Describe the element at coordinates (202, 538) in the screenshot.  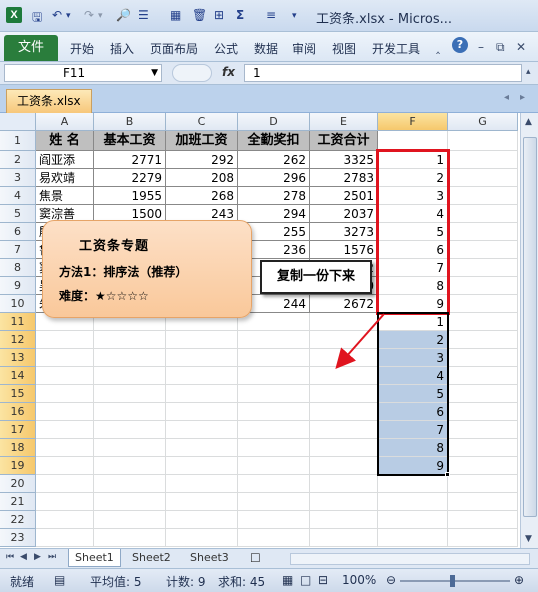
I see `cell-c23` at that location.